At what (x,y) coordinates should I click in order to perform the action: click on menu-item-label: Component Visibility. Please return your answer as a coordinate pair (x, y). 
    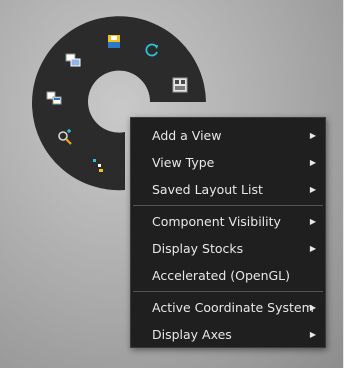
    Looking at the image, I should click on (216, 221).